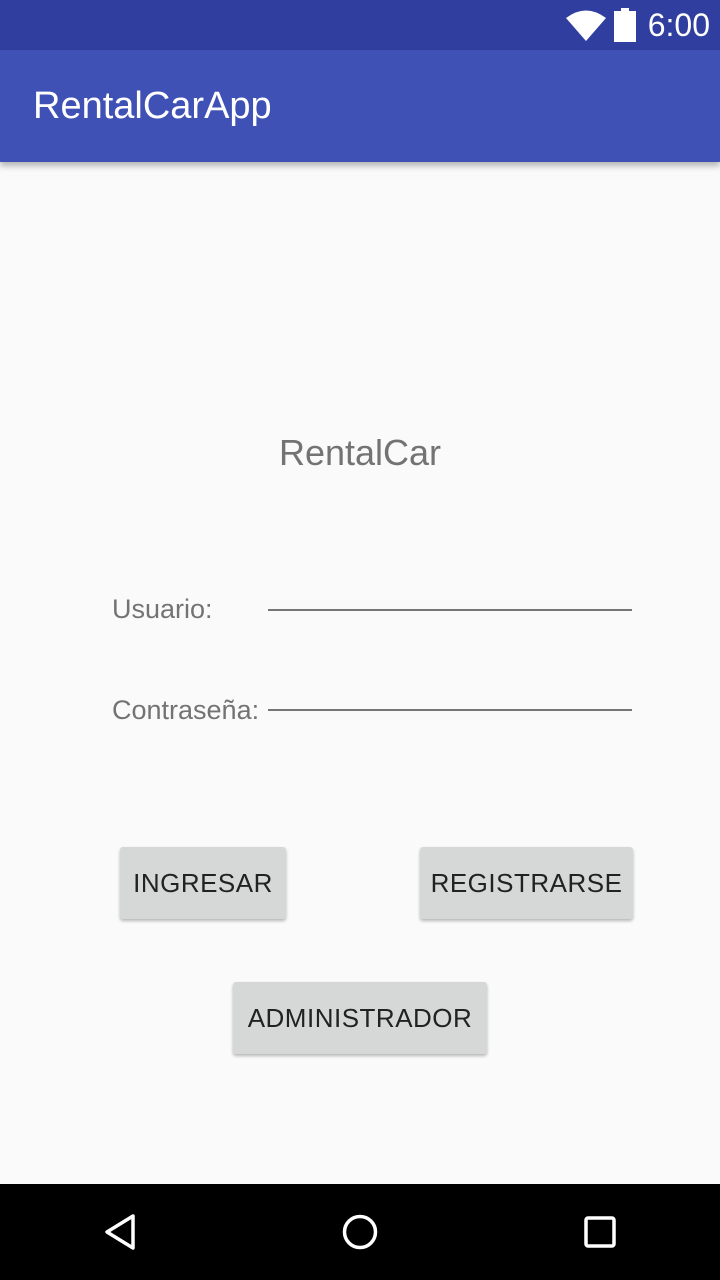  I want to click on password-label: Contraseña:, so click(186, 710).